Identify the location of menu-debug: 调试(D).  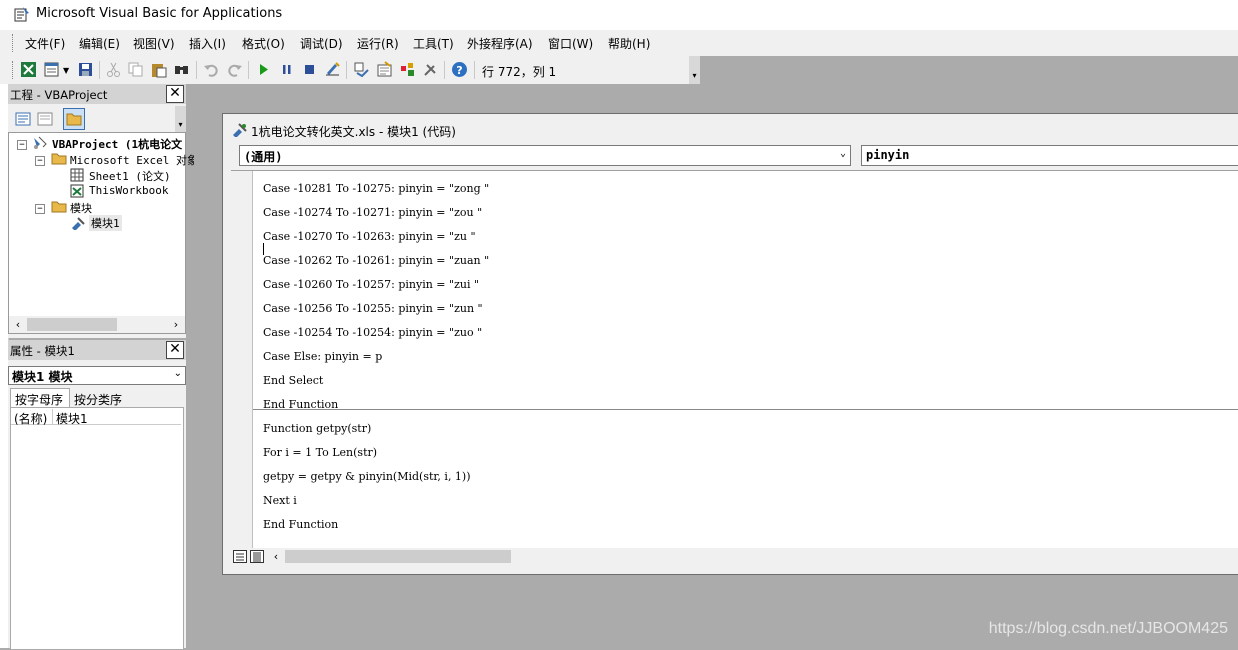
(321, 43).